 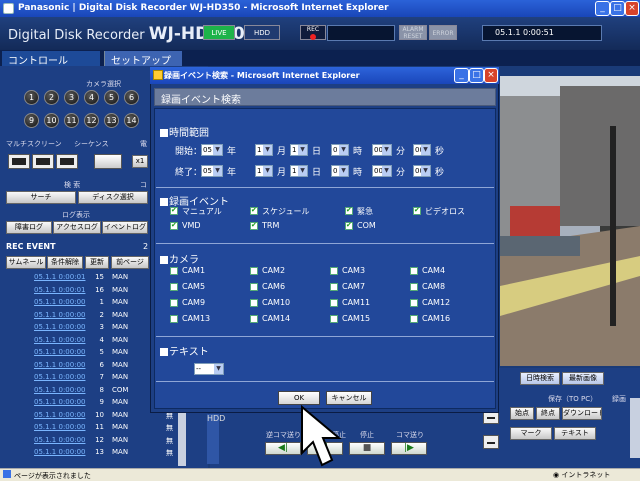 I want to click on minimize-button: _, so click(x=602, y=8).